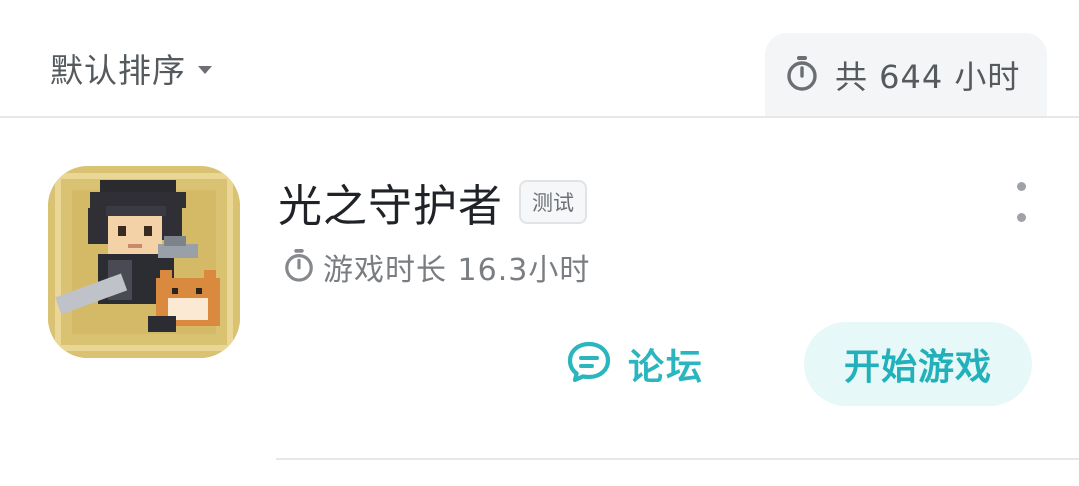 The width and height of the screenshot is (1079, 486). I want to click on start-game-button: 开始游戏, so click(918, 364).